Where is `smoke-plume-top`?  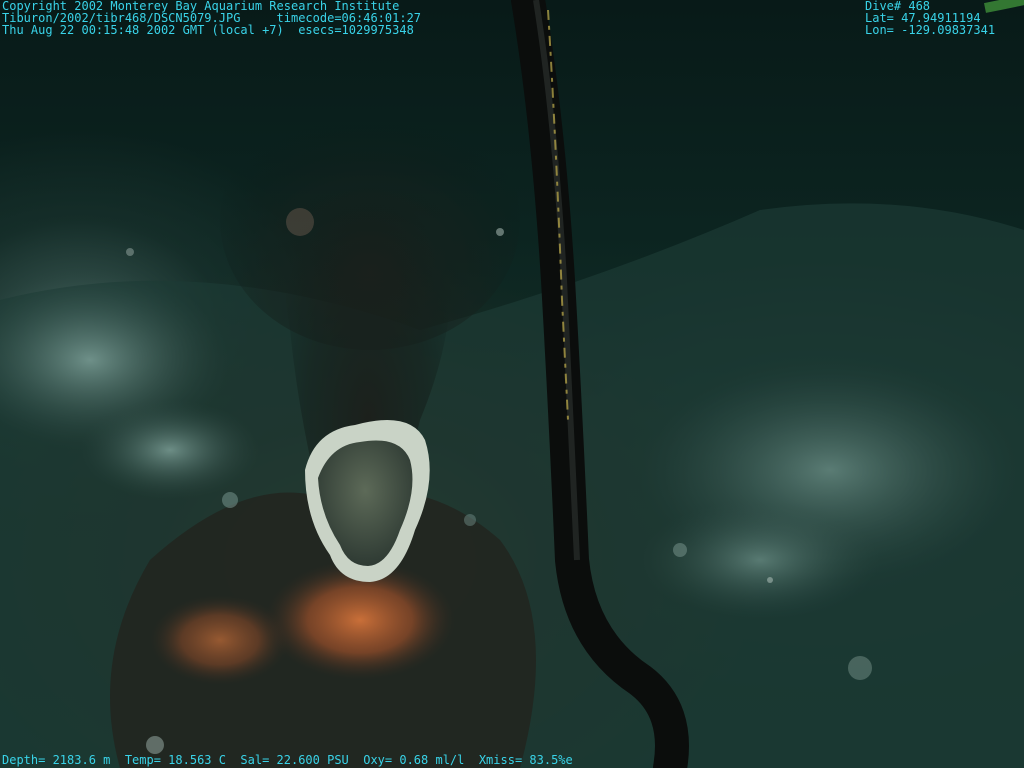
smoke-plume-top is located at coordinates (370, 220).